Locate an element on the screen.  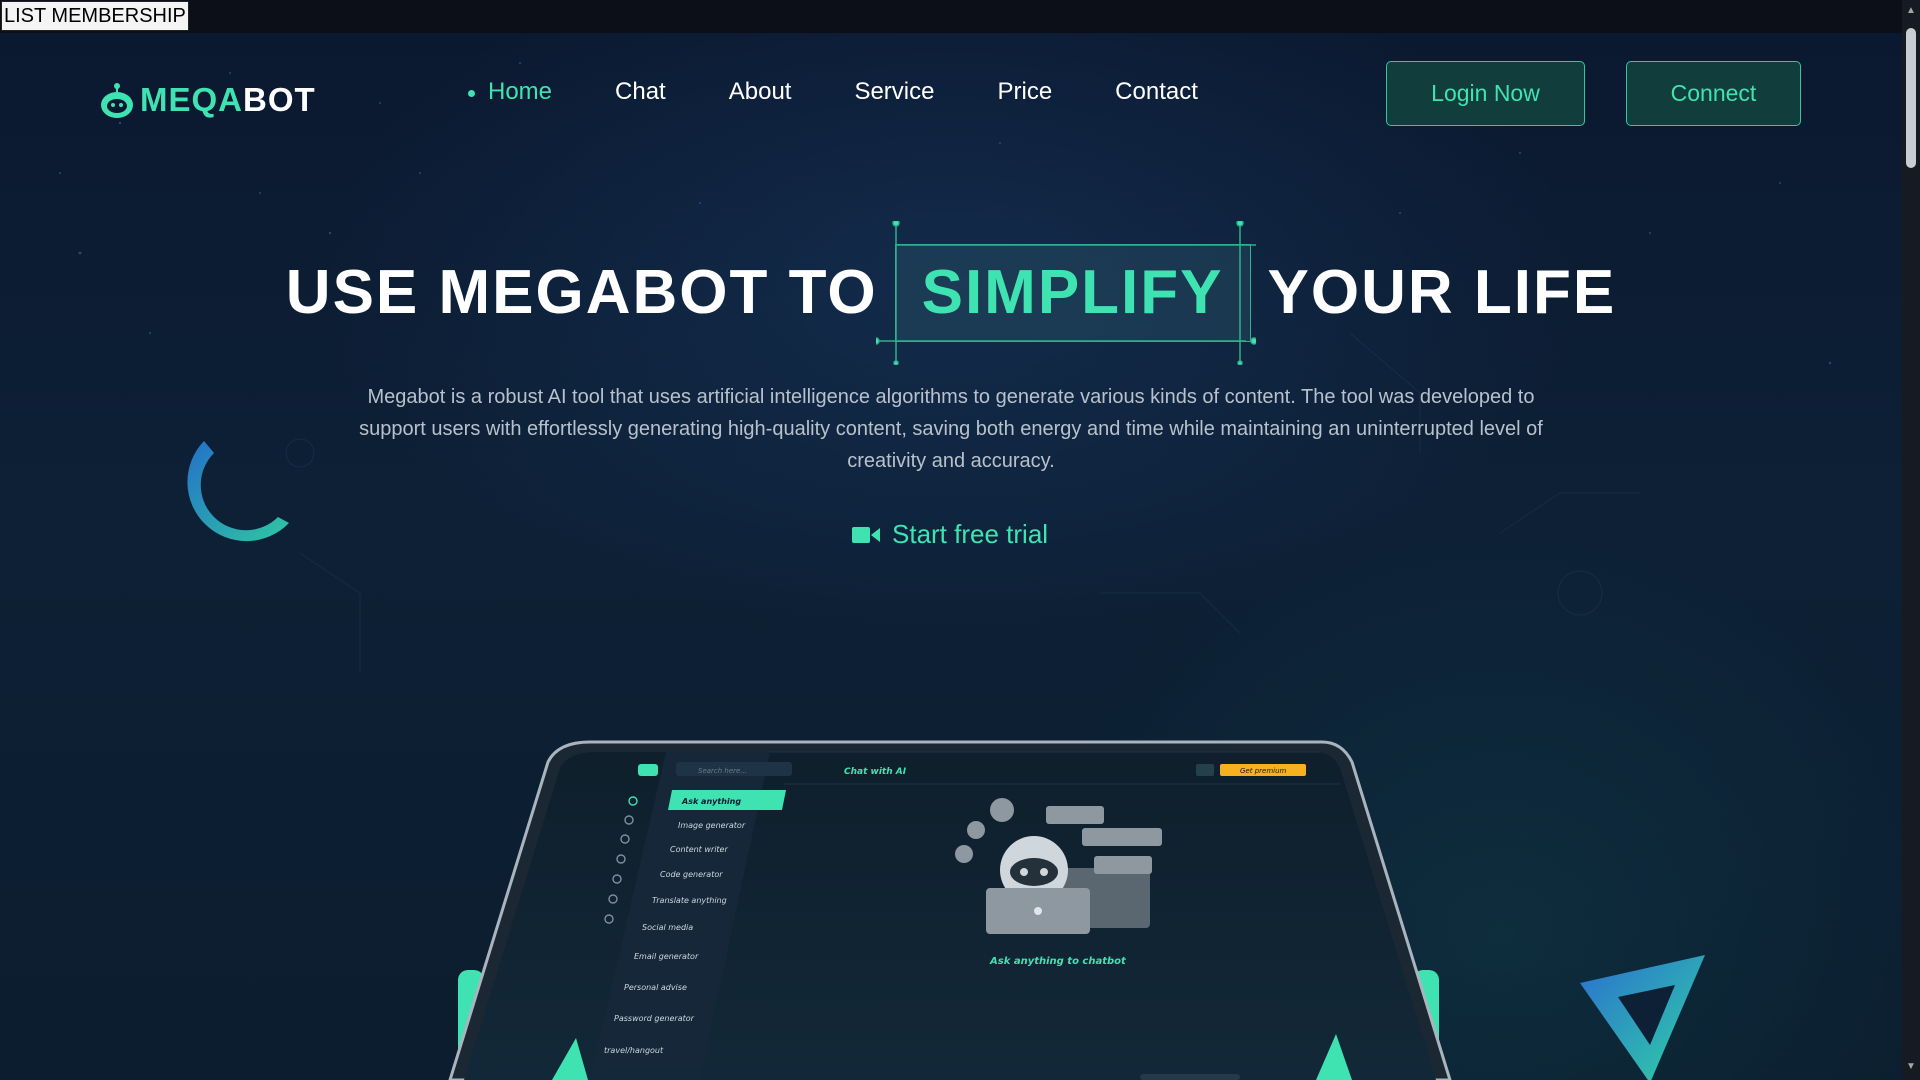
robot-logo-icon is located at coordinates (117, 100).